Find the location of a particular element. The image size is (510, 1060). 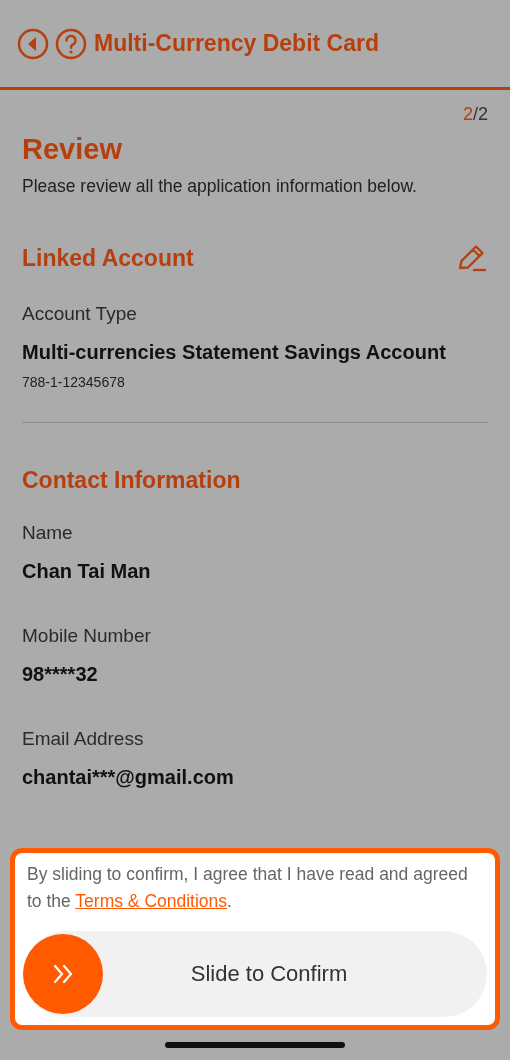

field-label: Name is located at coordinates (48, 533).